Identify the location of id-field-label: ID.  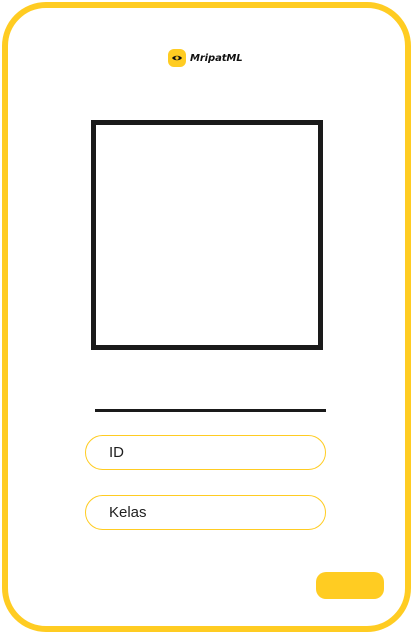
(116, 452).